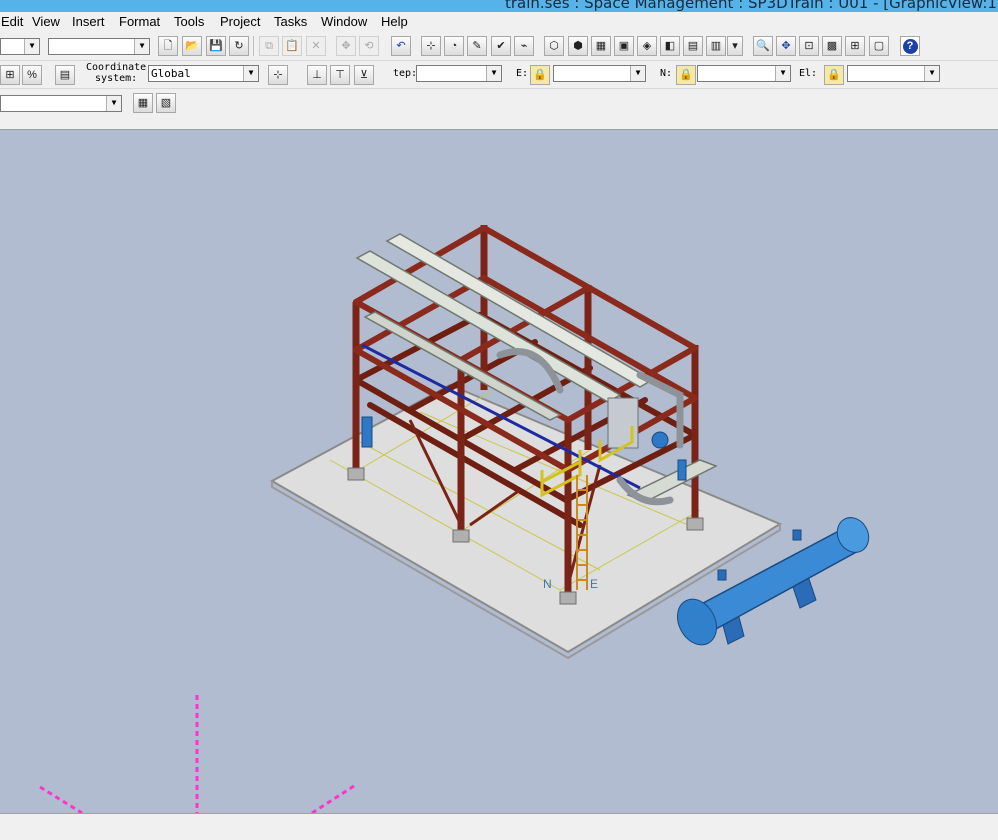 Image resolution: width=998 pixels, height=840 pixels. I want to click on small-equipment, so click(367, 432).